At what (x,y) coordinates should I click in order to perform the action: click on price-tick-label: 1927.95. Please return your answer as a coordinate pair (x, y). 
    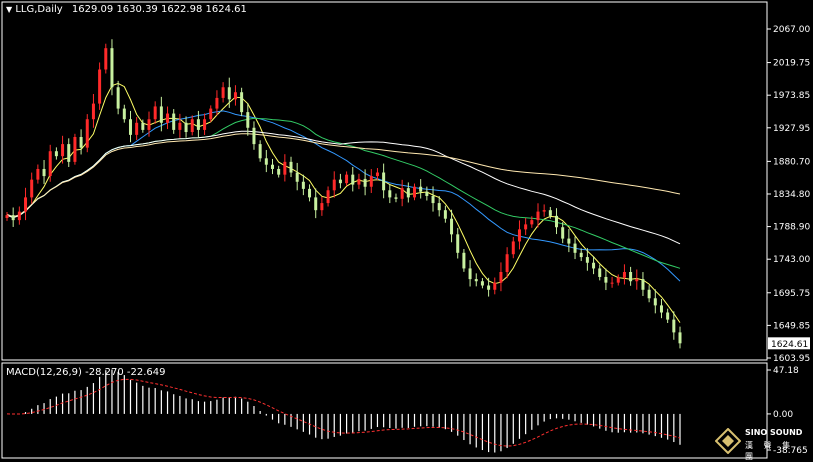
    Looking at the image, I should click on (791, 129).